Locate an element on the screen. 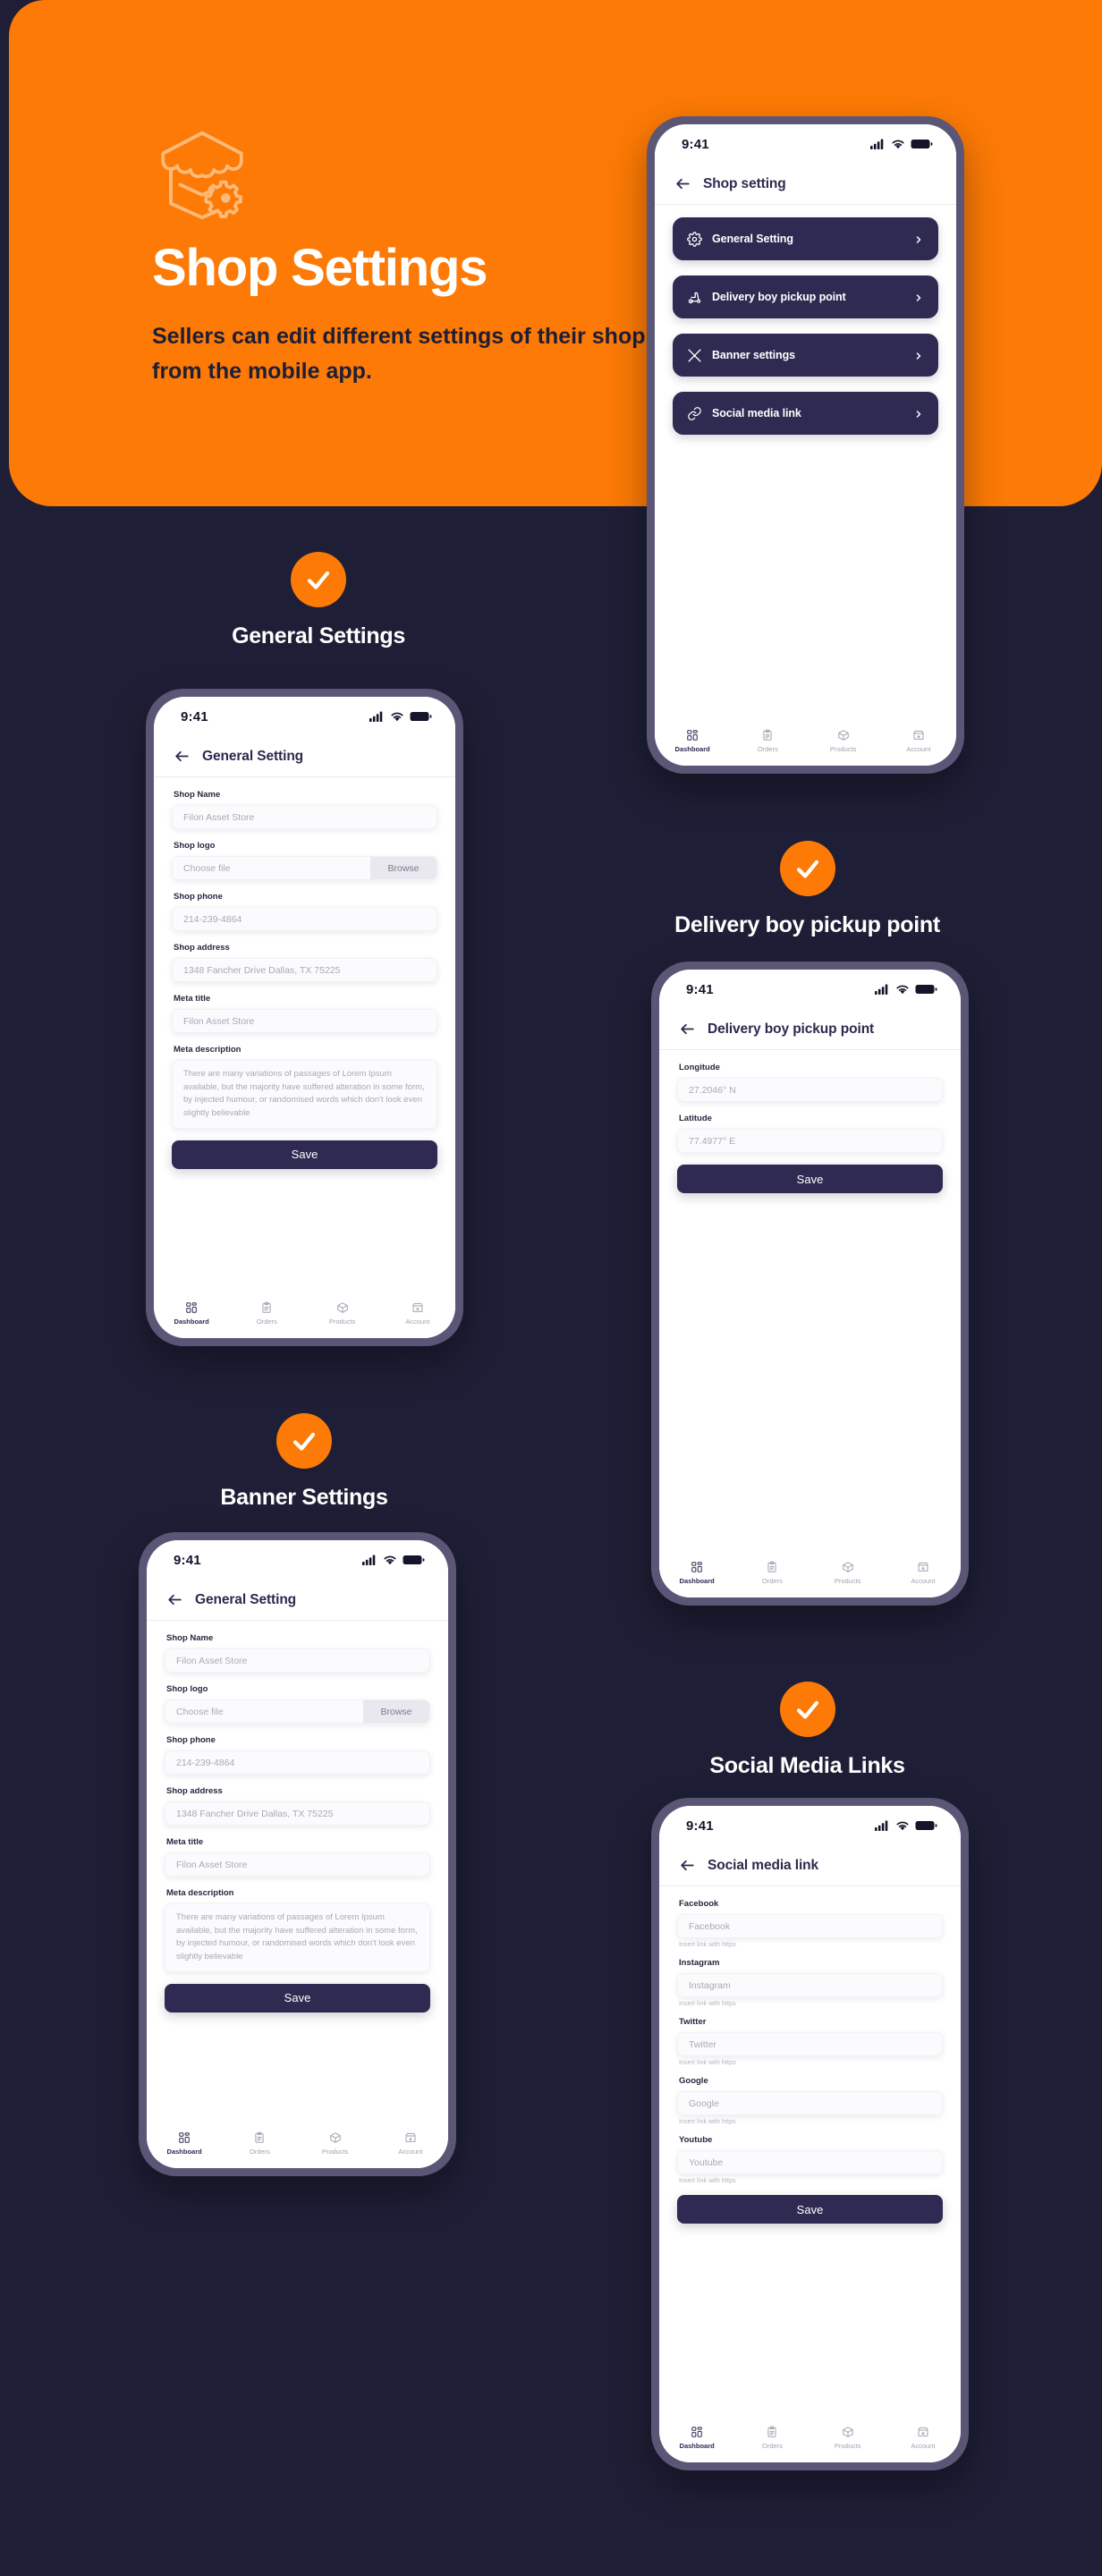 The width and height of the screenshot is (1102, 2576). field-label-latitude: Latitude is located at coordinates (695, 1118).